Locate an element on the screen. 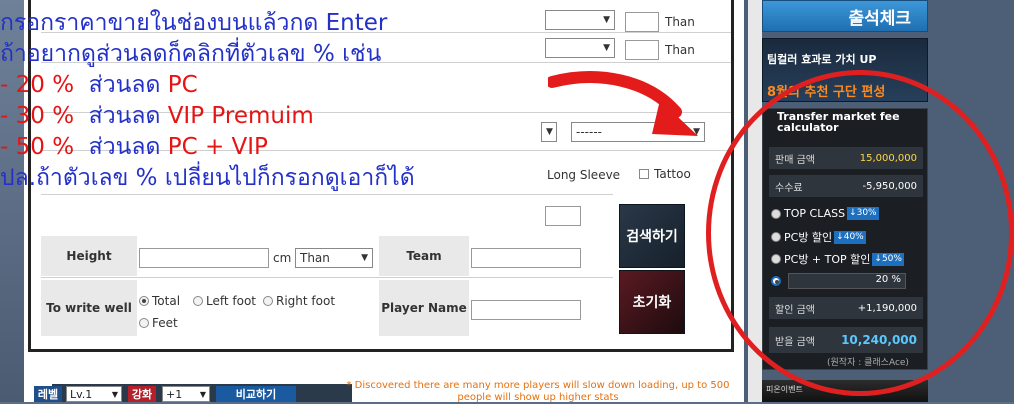 The width and height of the screenshot is (1014, 404). height-input is located at coordinates (204, 258).